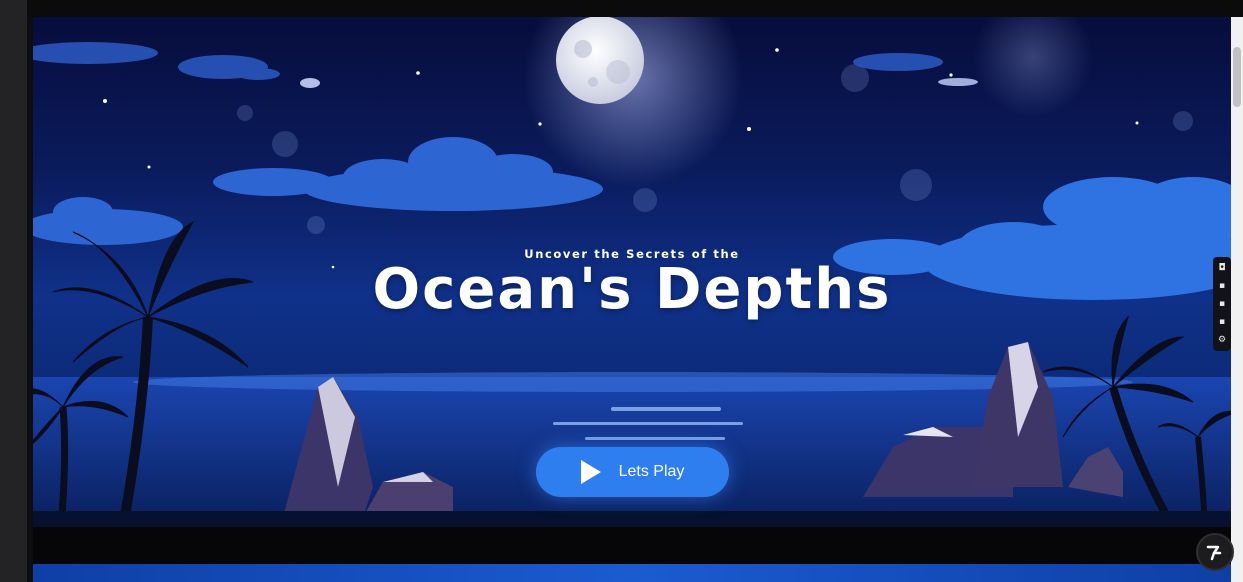  I want to click on secondary-glow, so click(1033, 67).